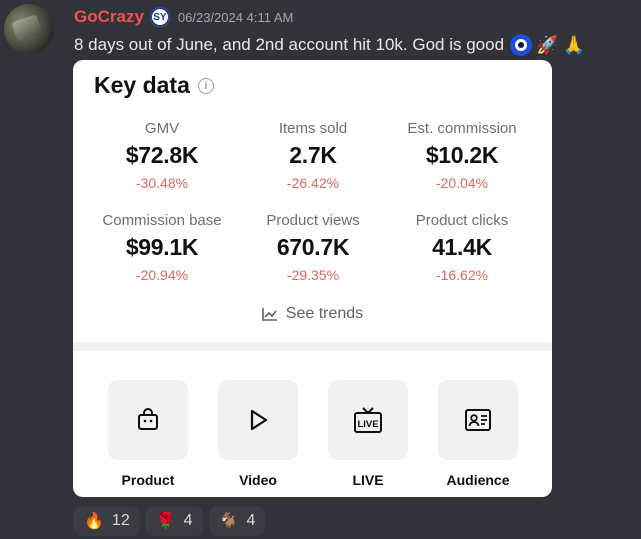 This screenshot has width=641, height=539. What do you see at coordinates (107, 521) in the screenshot?
I see `reaction-fire-button: 🔥 12` at bounding box center [107, 521].